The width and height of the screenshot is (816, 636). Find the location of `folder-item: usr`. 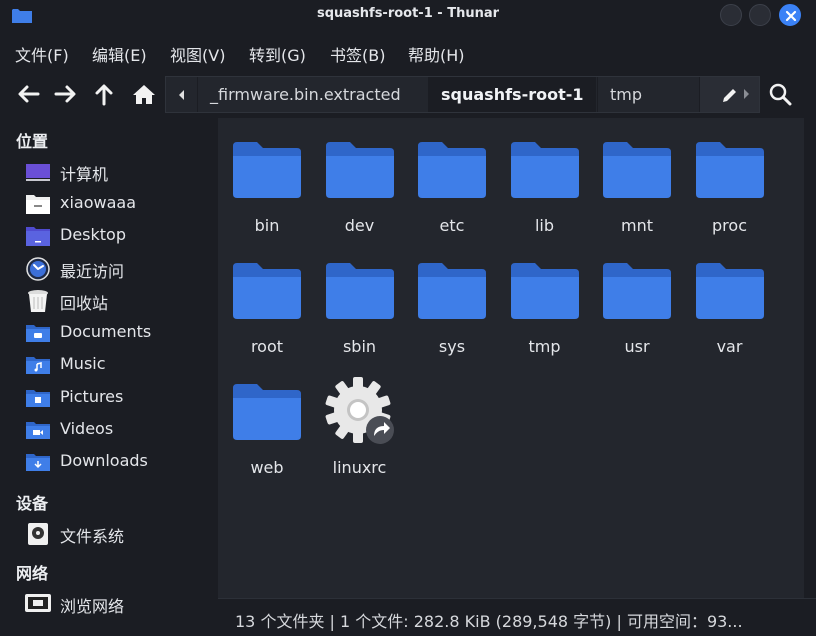

folder-item: usr is located at coordinates (637, 298).